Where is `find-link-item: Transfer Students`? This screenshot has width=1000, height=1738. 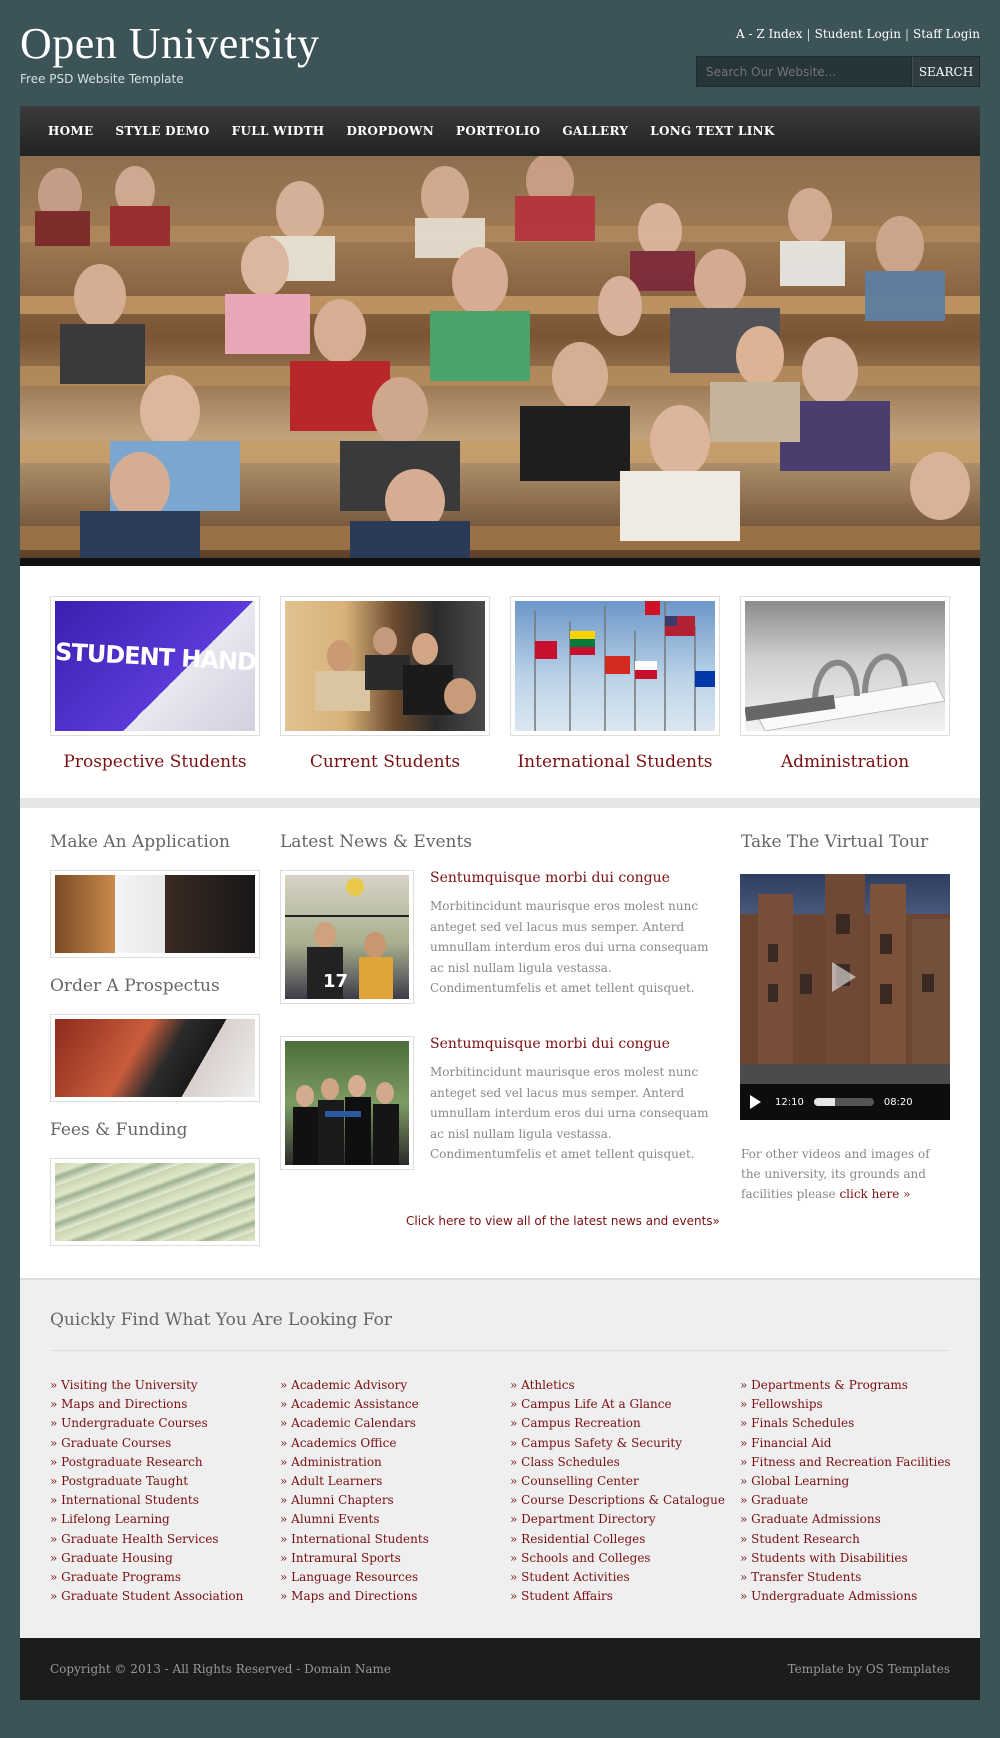
find-link-item: Transfer Students is located at coordinates (845, 1577).